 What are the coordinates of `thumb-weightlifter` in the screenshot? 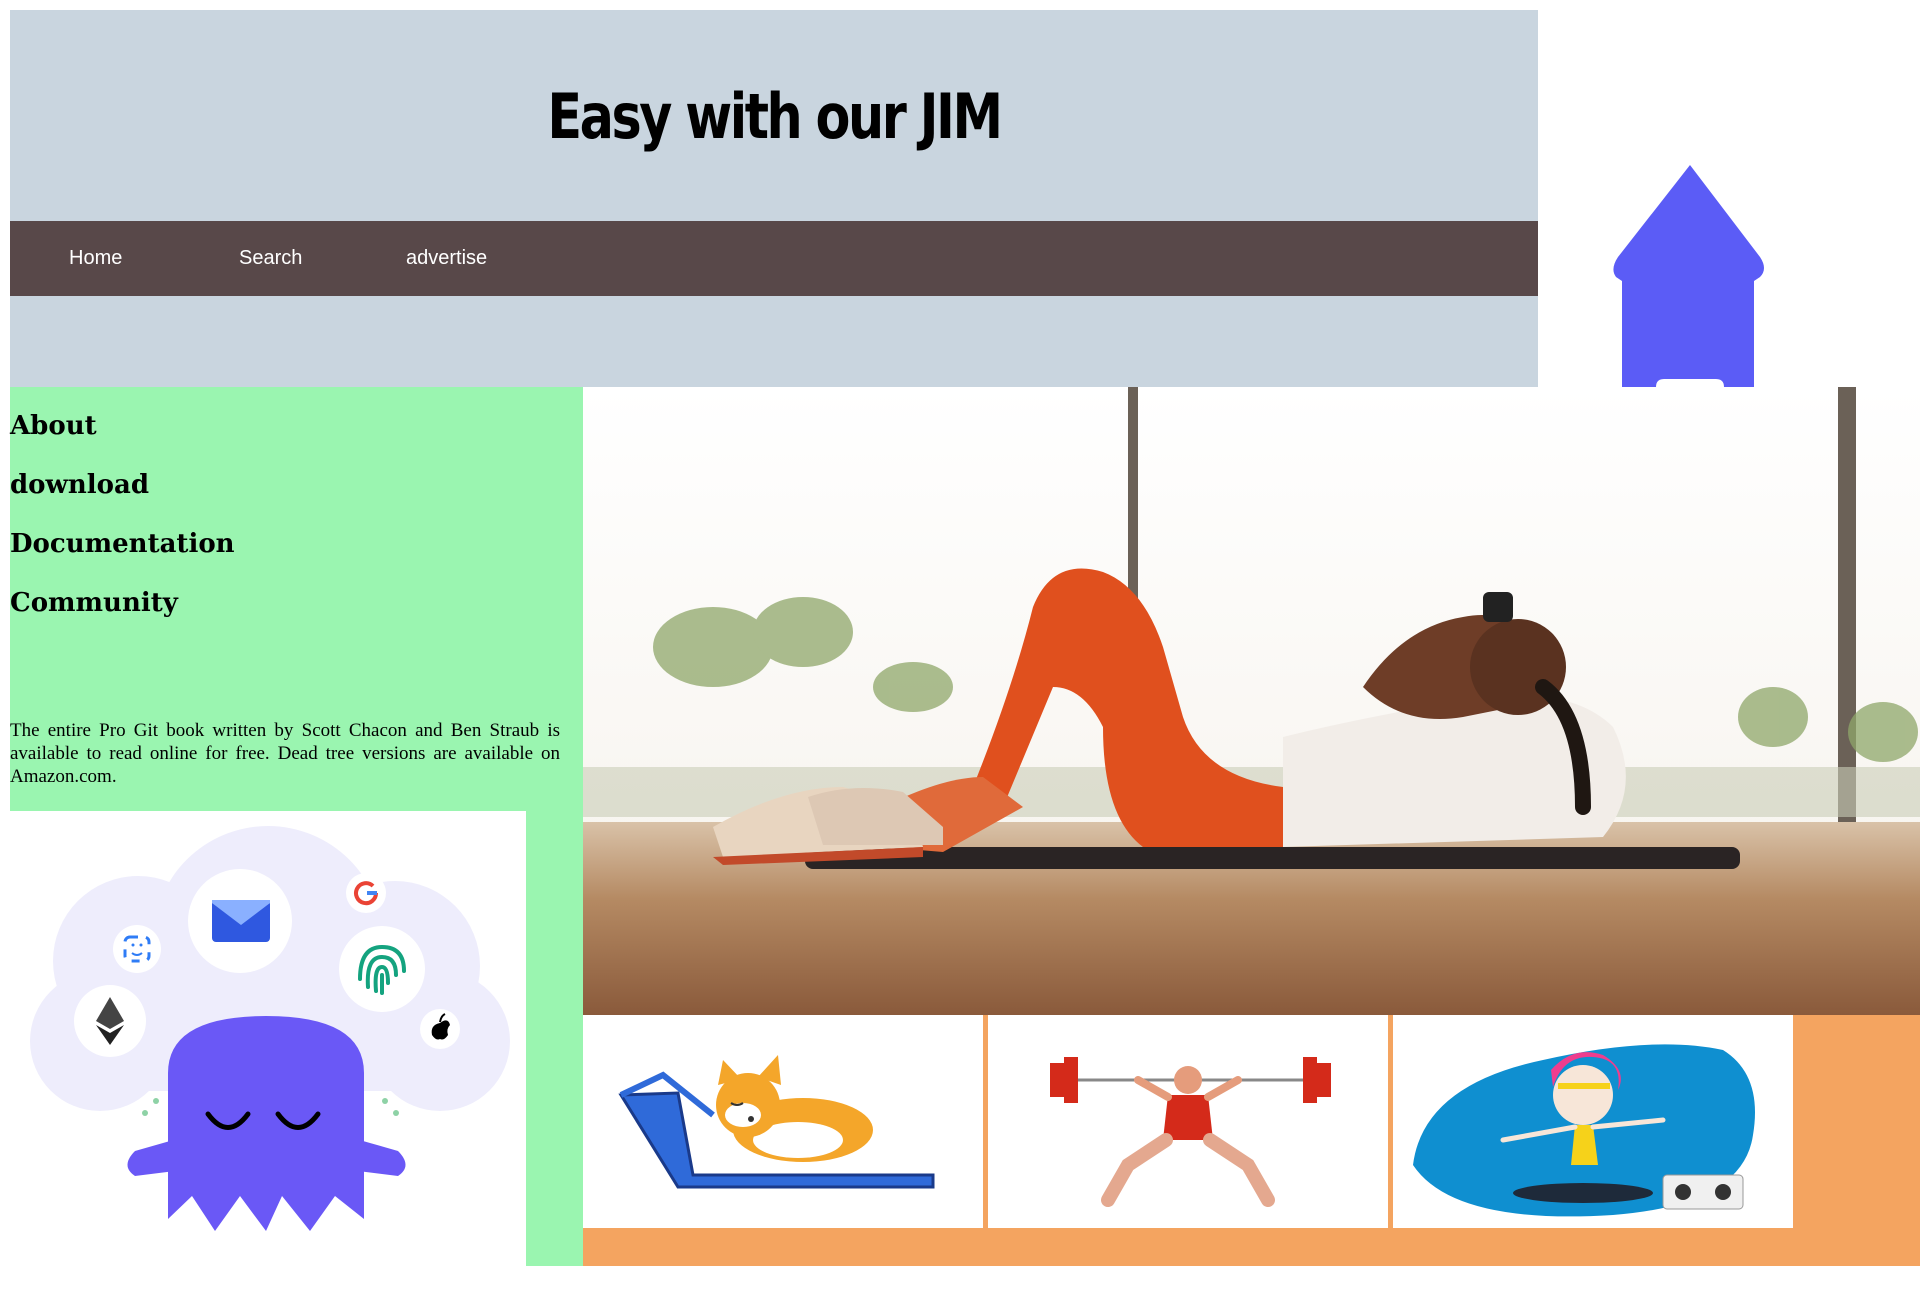 It's located at (1188, 1121).